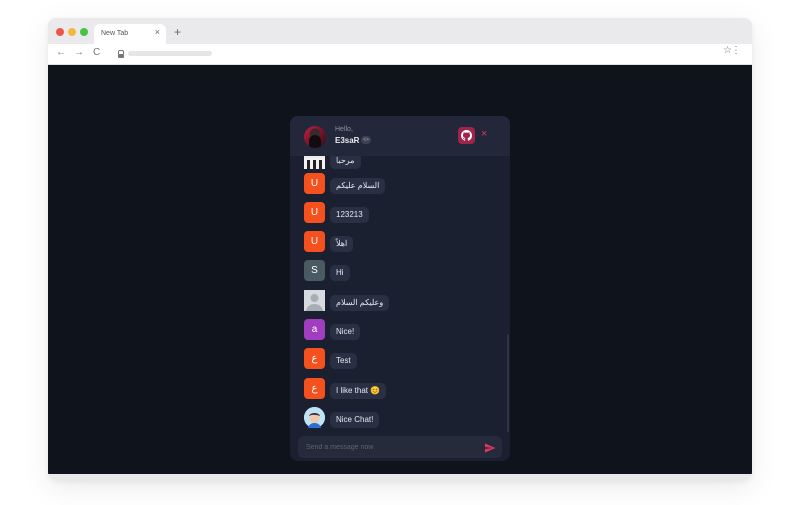  What do you see at coordinates (400, 136) in the screenshot?
I see `chat-header: Hello, E3saR <> ×` at bounding box center [400, 136].